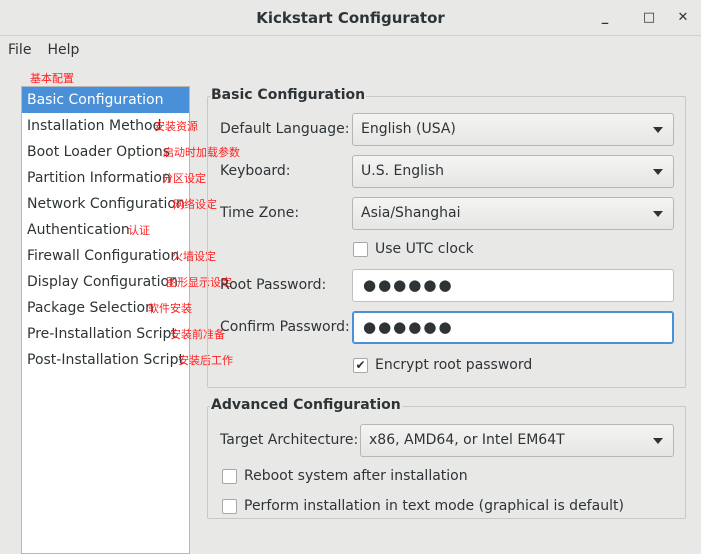 The width and height of the screenshot is (701, 554). I want to click on keyboard-value: U.S. English, so click(403, 171).